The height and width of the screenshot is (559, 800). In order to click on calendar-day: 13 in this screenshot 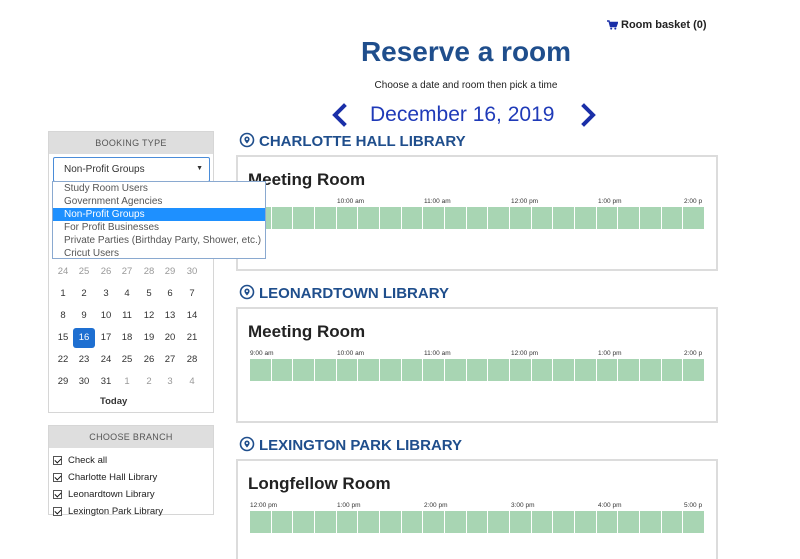, I will do `click(170, 316)`.